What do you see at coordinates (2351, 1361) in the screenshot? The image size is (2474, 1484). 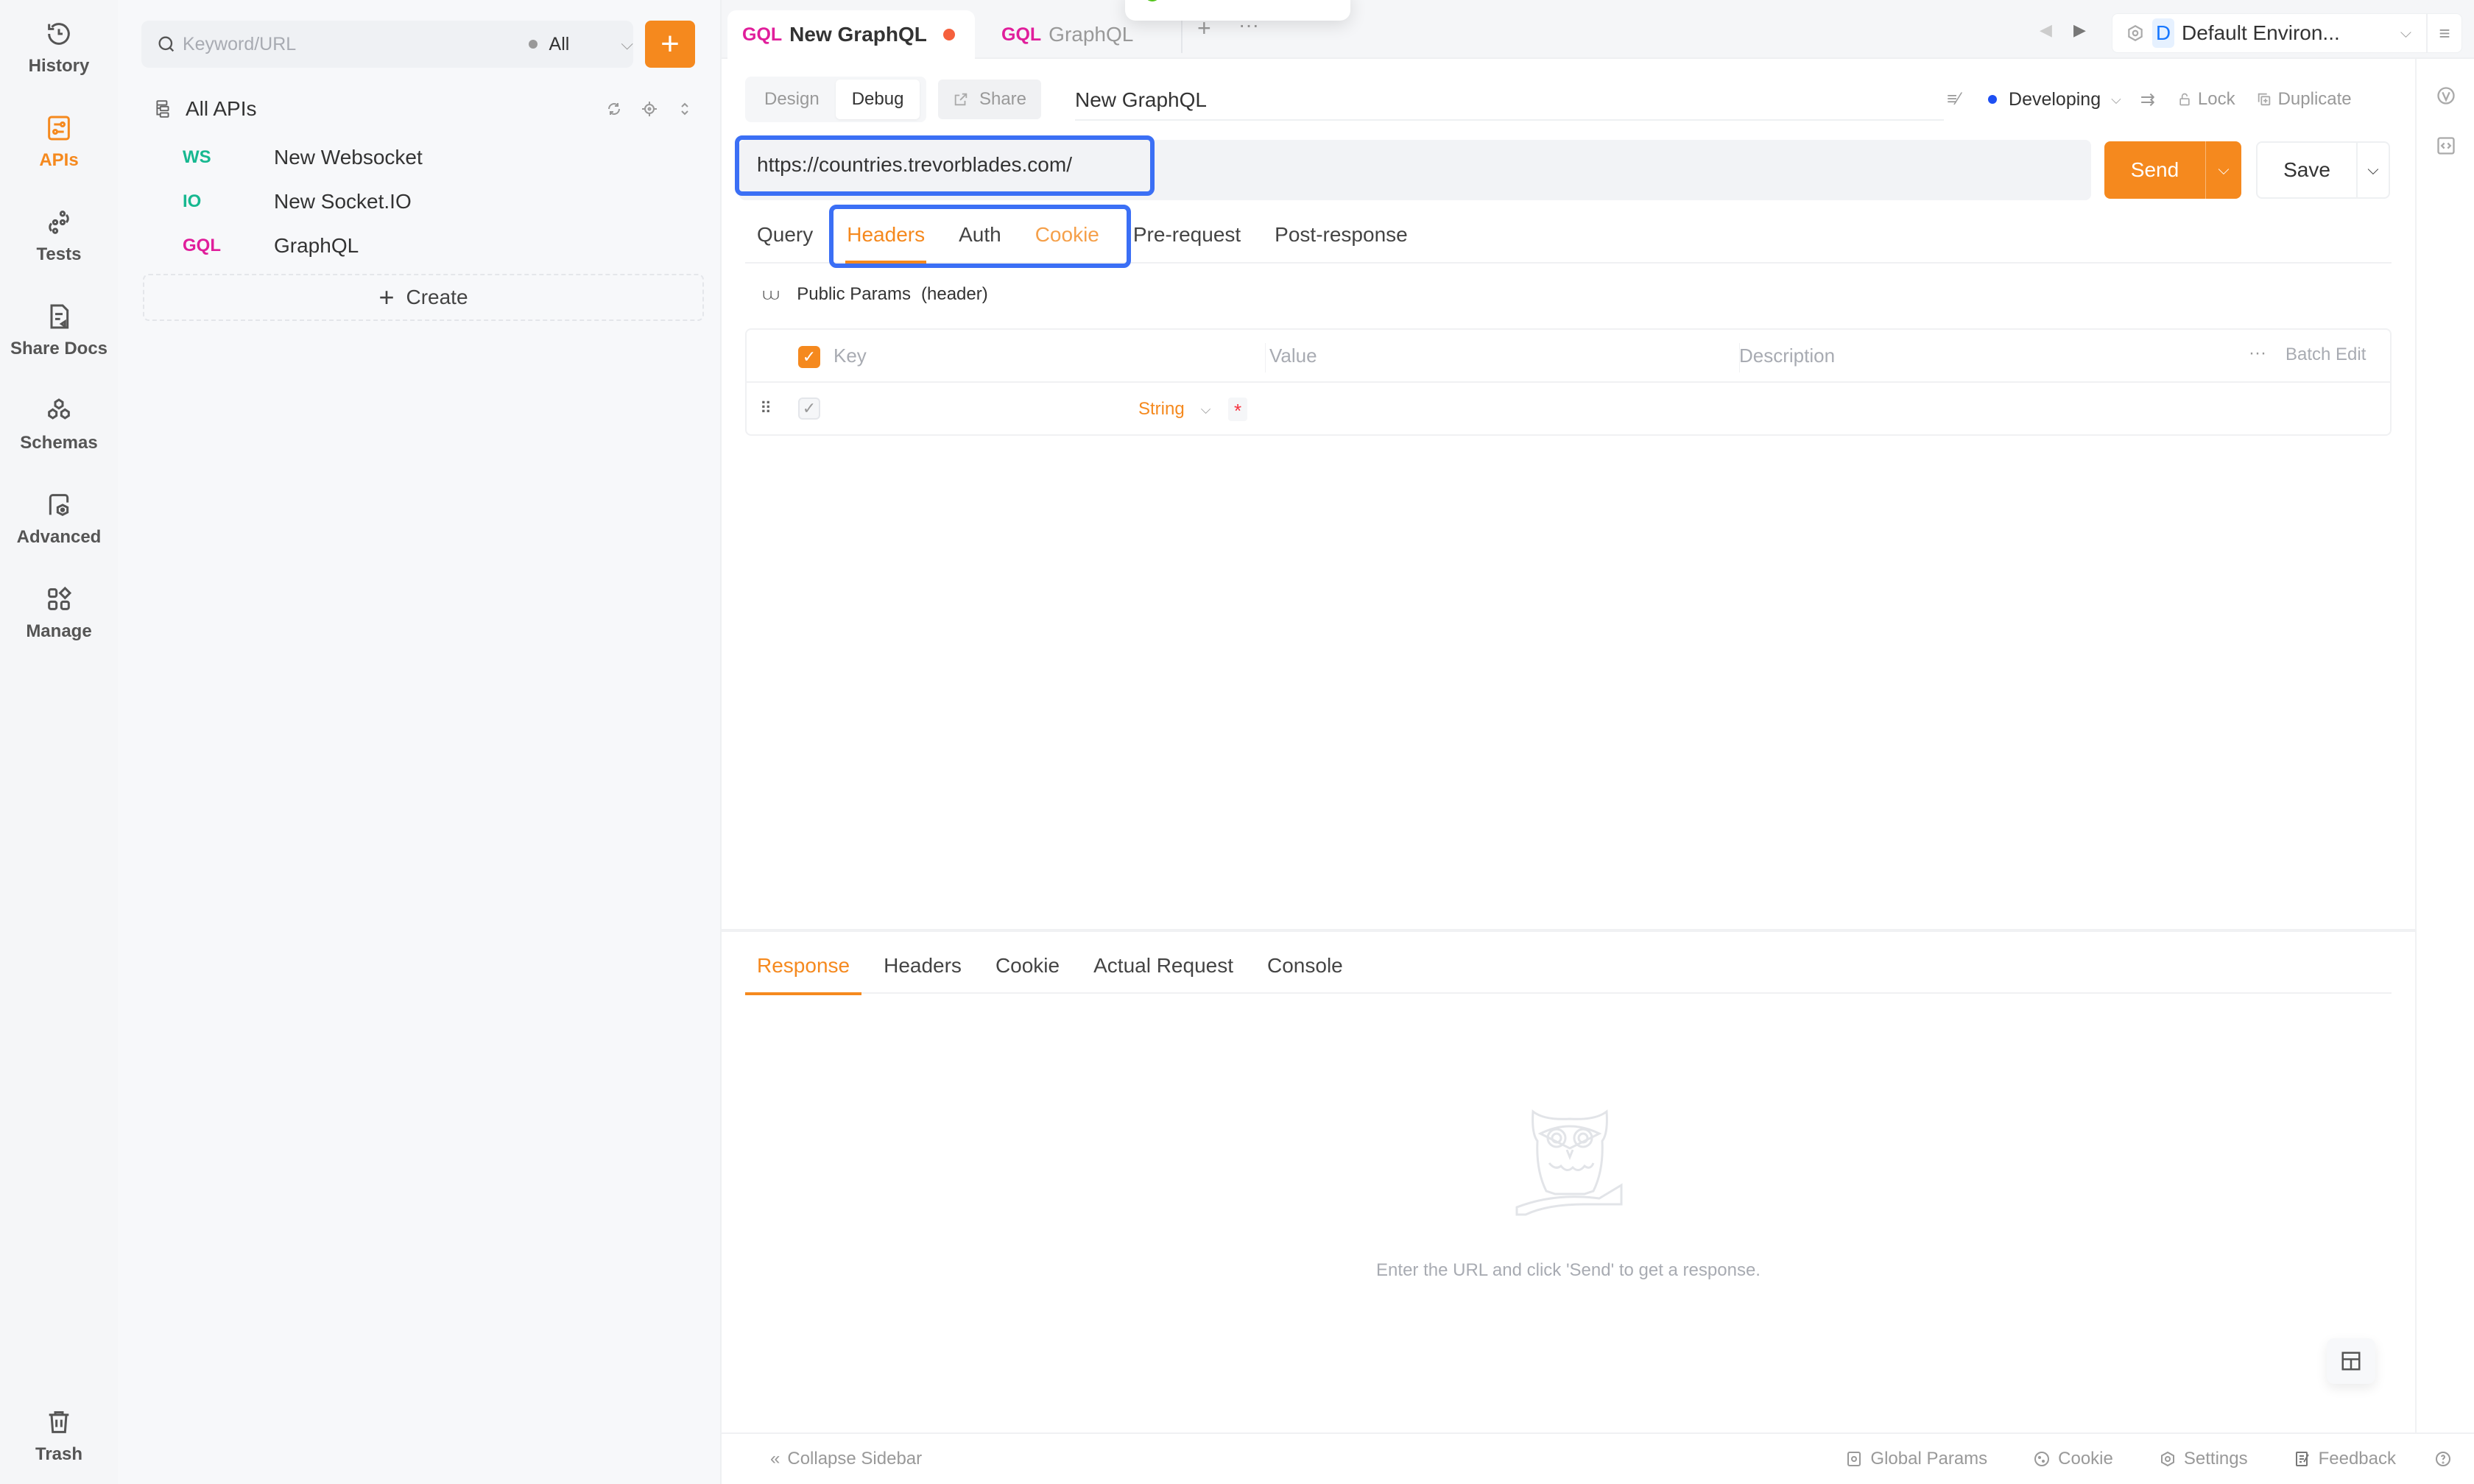 I see `layout-toggle-button` at bounding box center [2351, 1361].